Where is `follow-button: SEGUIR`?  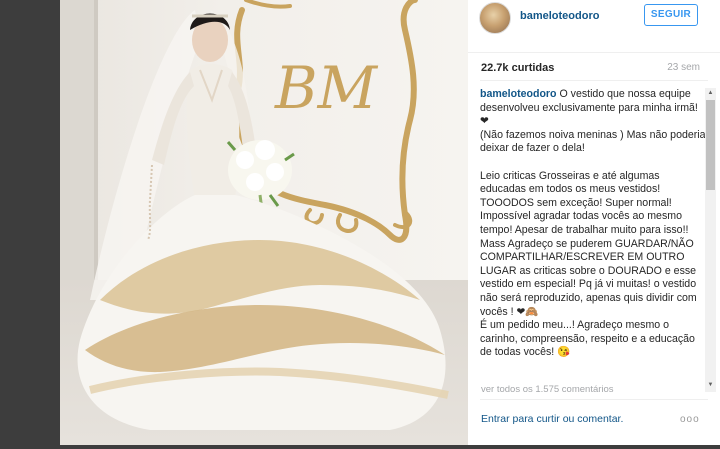
follow-button: SEGUIR is located at coordinates (671, 15).